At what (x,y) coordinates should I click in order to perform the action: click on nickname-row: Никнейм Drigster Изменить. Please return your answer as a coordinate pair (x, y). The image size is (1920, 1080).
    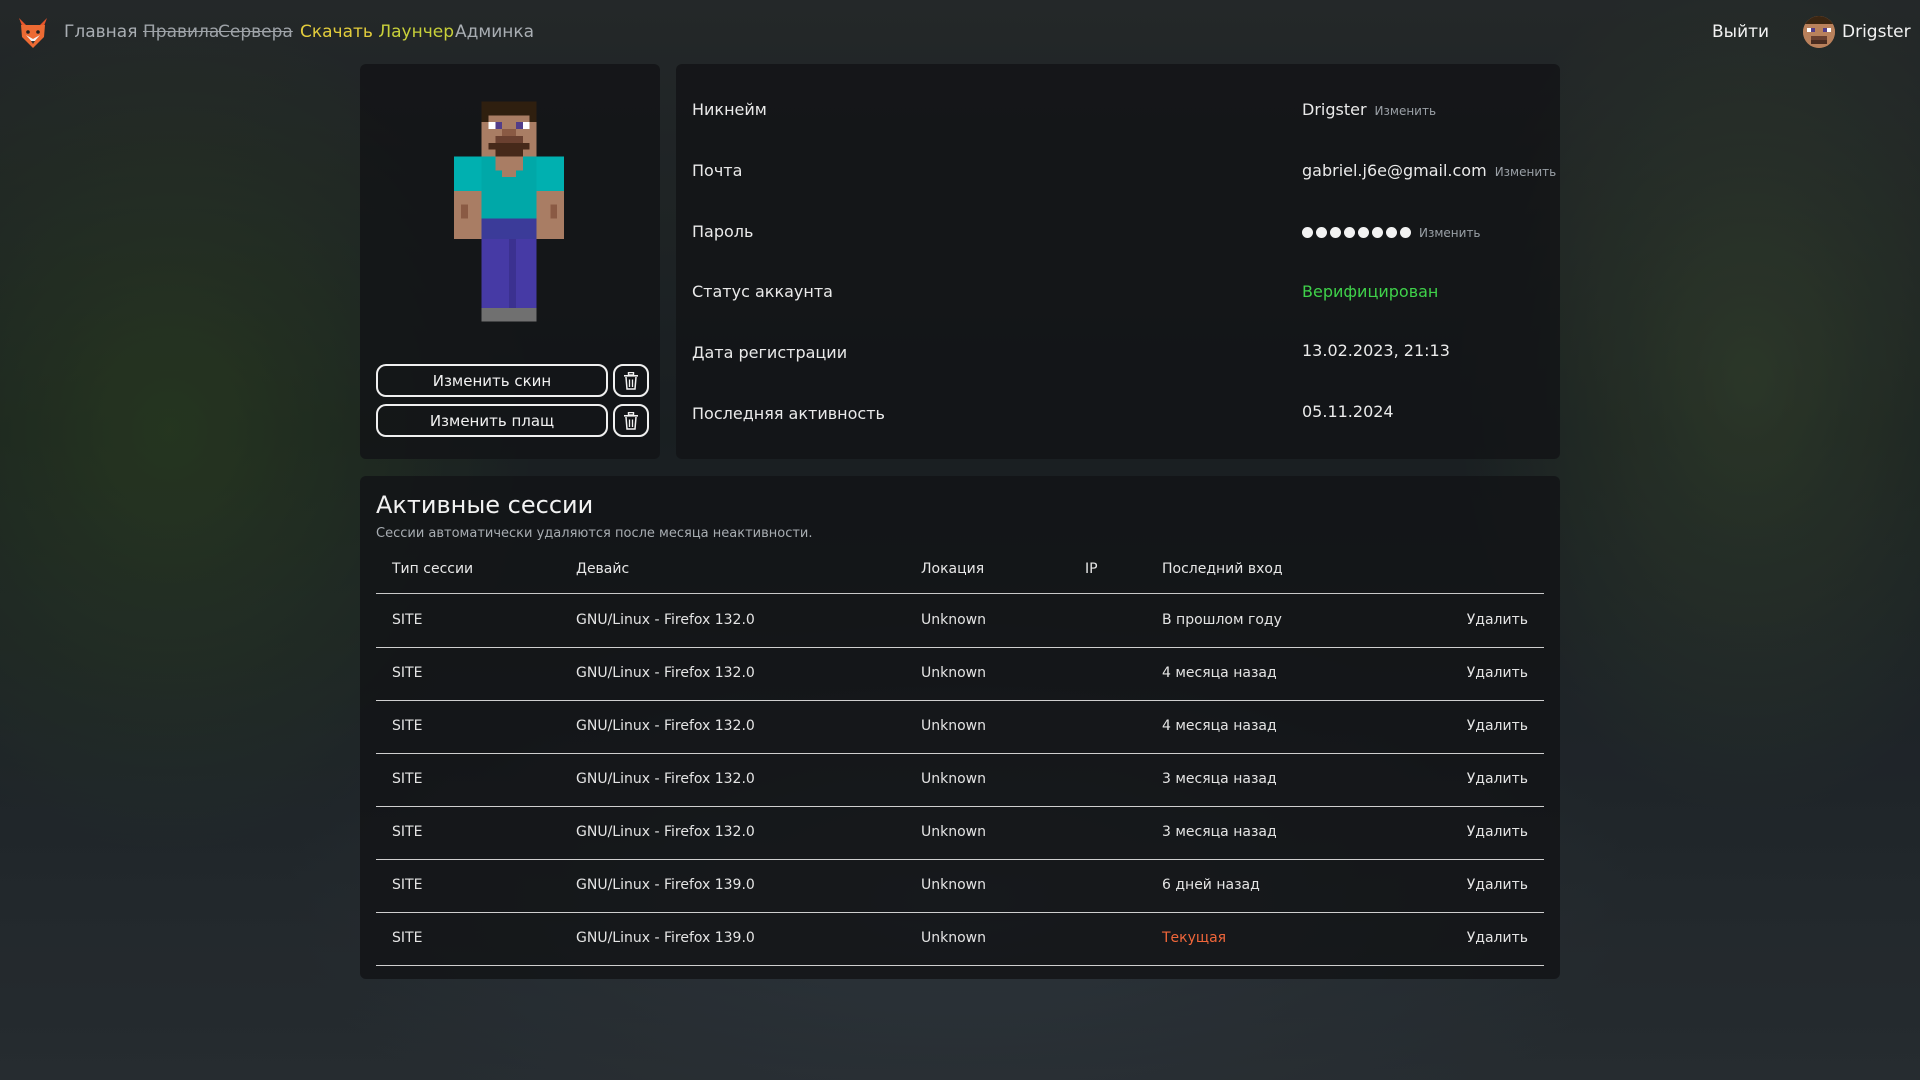
    Looking at the image, I should click on (1118, 111).